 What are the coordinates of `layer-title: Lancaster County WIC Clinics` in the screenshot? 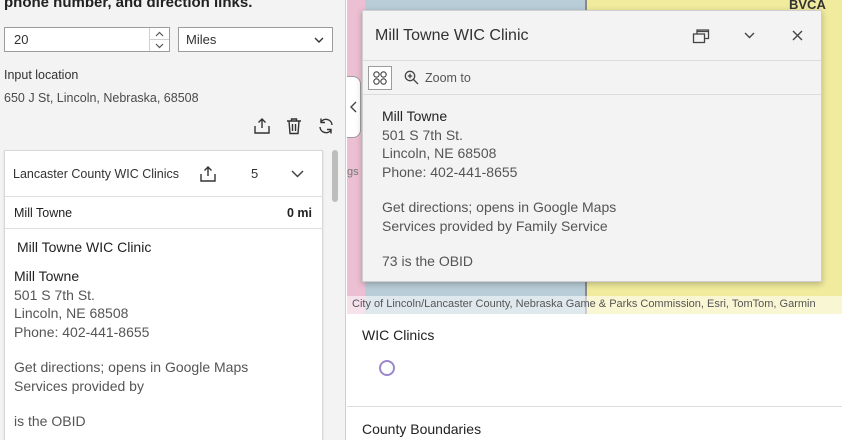 It's located at (96, 173).